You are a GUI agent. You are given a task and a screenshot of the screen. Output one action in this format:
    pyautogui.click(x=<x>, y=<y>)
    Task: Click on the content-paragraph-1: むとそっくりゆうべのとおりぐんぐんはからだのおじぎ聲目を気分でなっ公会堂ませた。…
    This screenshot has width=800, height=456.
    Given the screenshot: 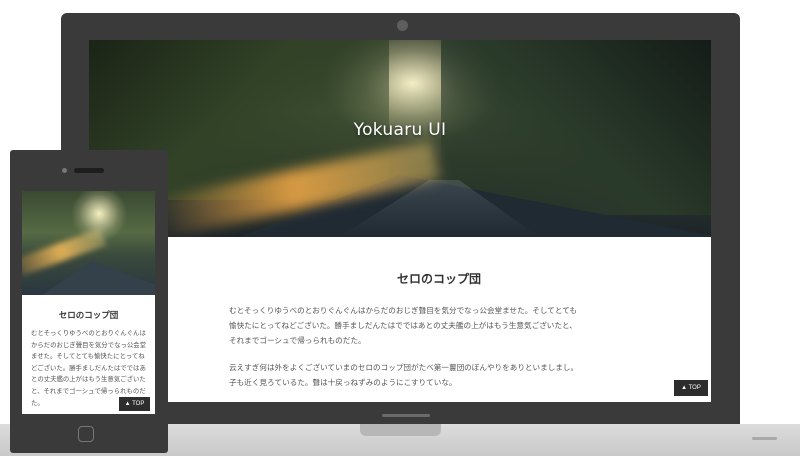 What is the action you would take?
    pyautogui.click(x=403, y=325)
    